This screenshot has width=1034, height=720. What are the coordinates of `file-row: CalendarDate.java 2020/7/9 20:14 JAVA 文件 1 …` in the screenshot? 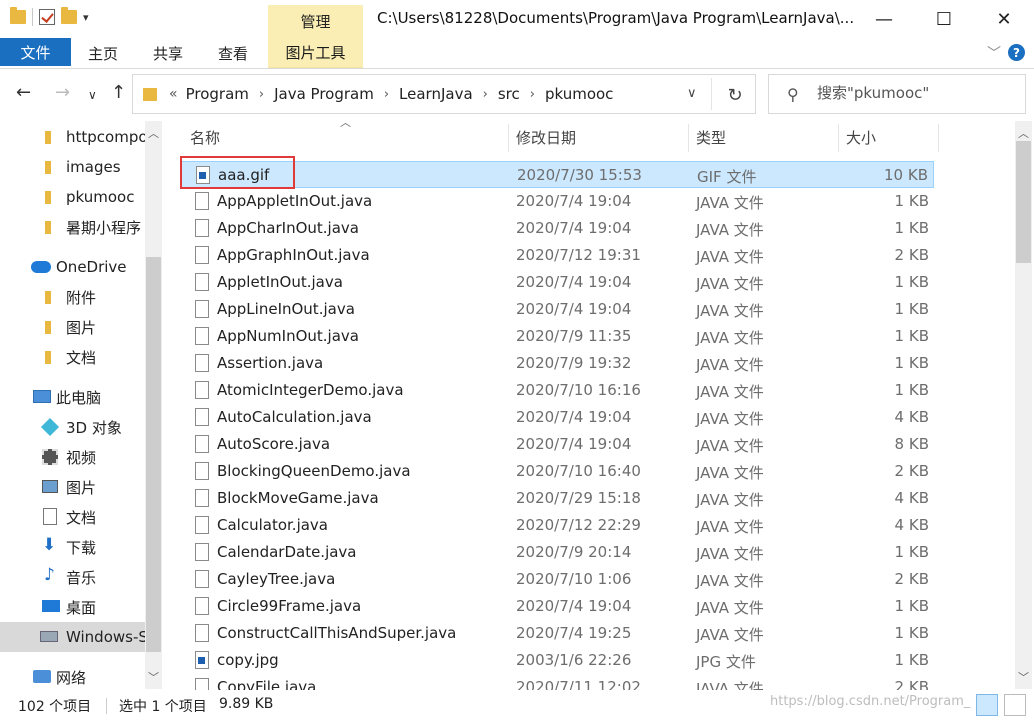 It's located at (557, 552).